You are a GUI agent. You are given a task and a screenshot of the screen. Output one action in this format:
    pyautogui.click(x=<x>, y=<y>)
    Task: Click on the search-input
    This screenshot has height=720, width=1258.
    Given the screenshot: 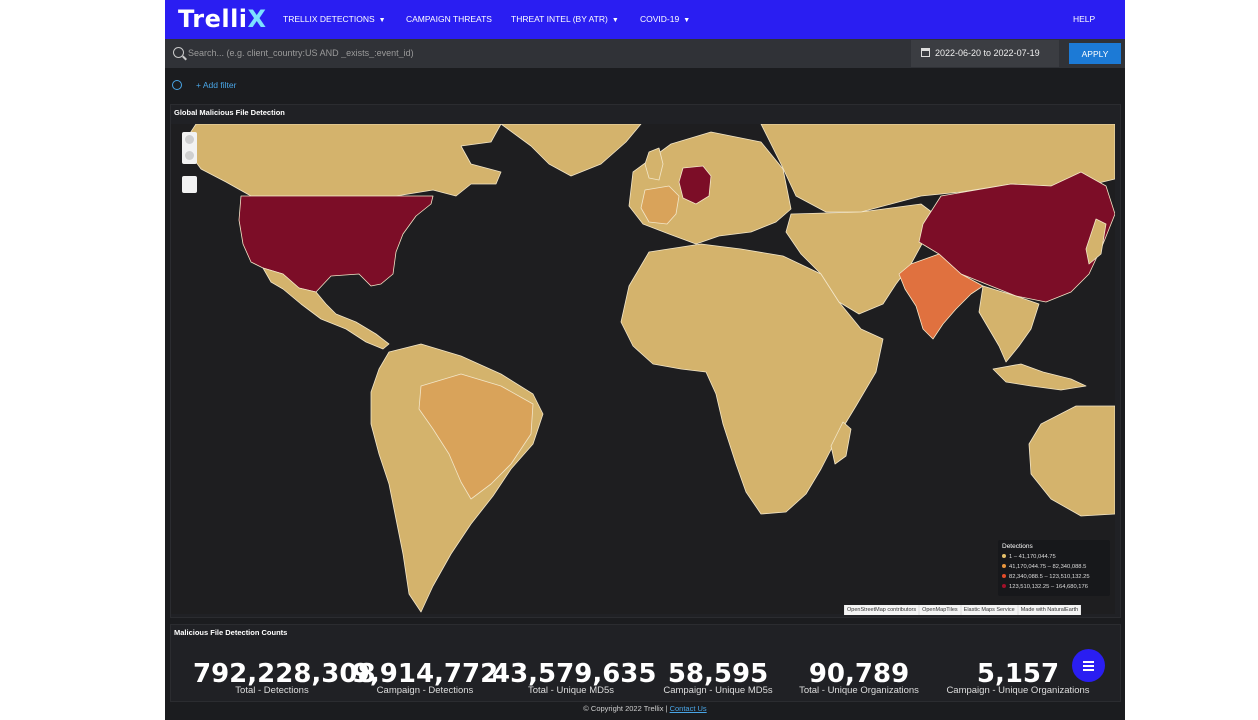 What is the action you would take?
    pyautogui.click(x=538, y=53)
    